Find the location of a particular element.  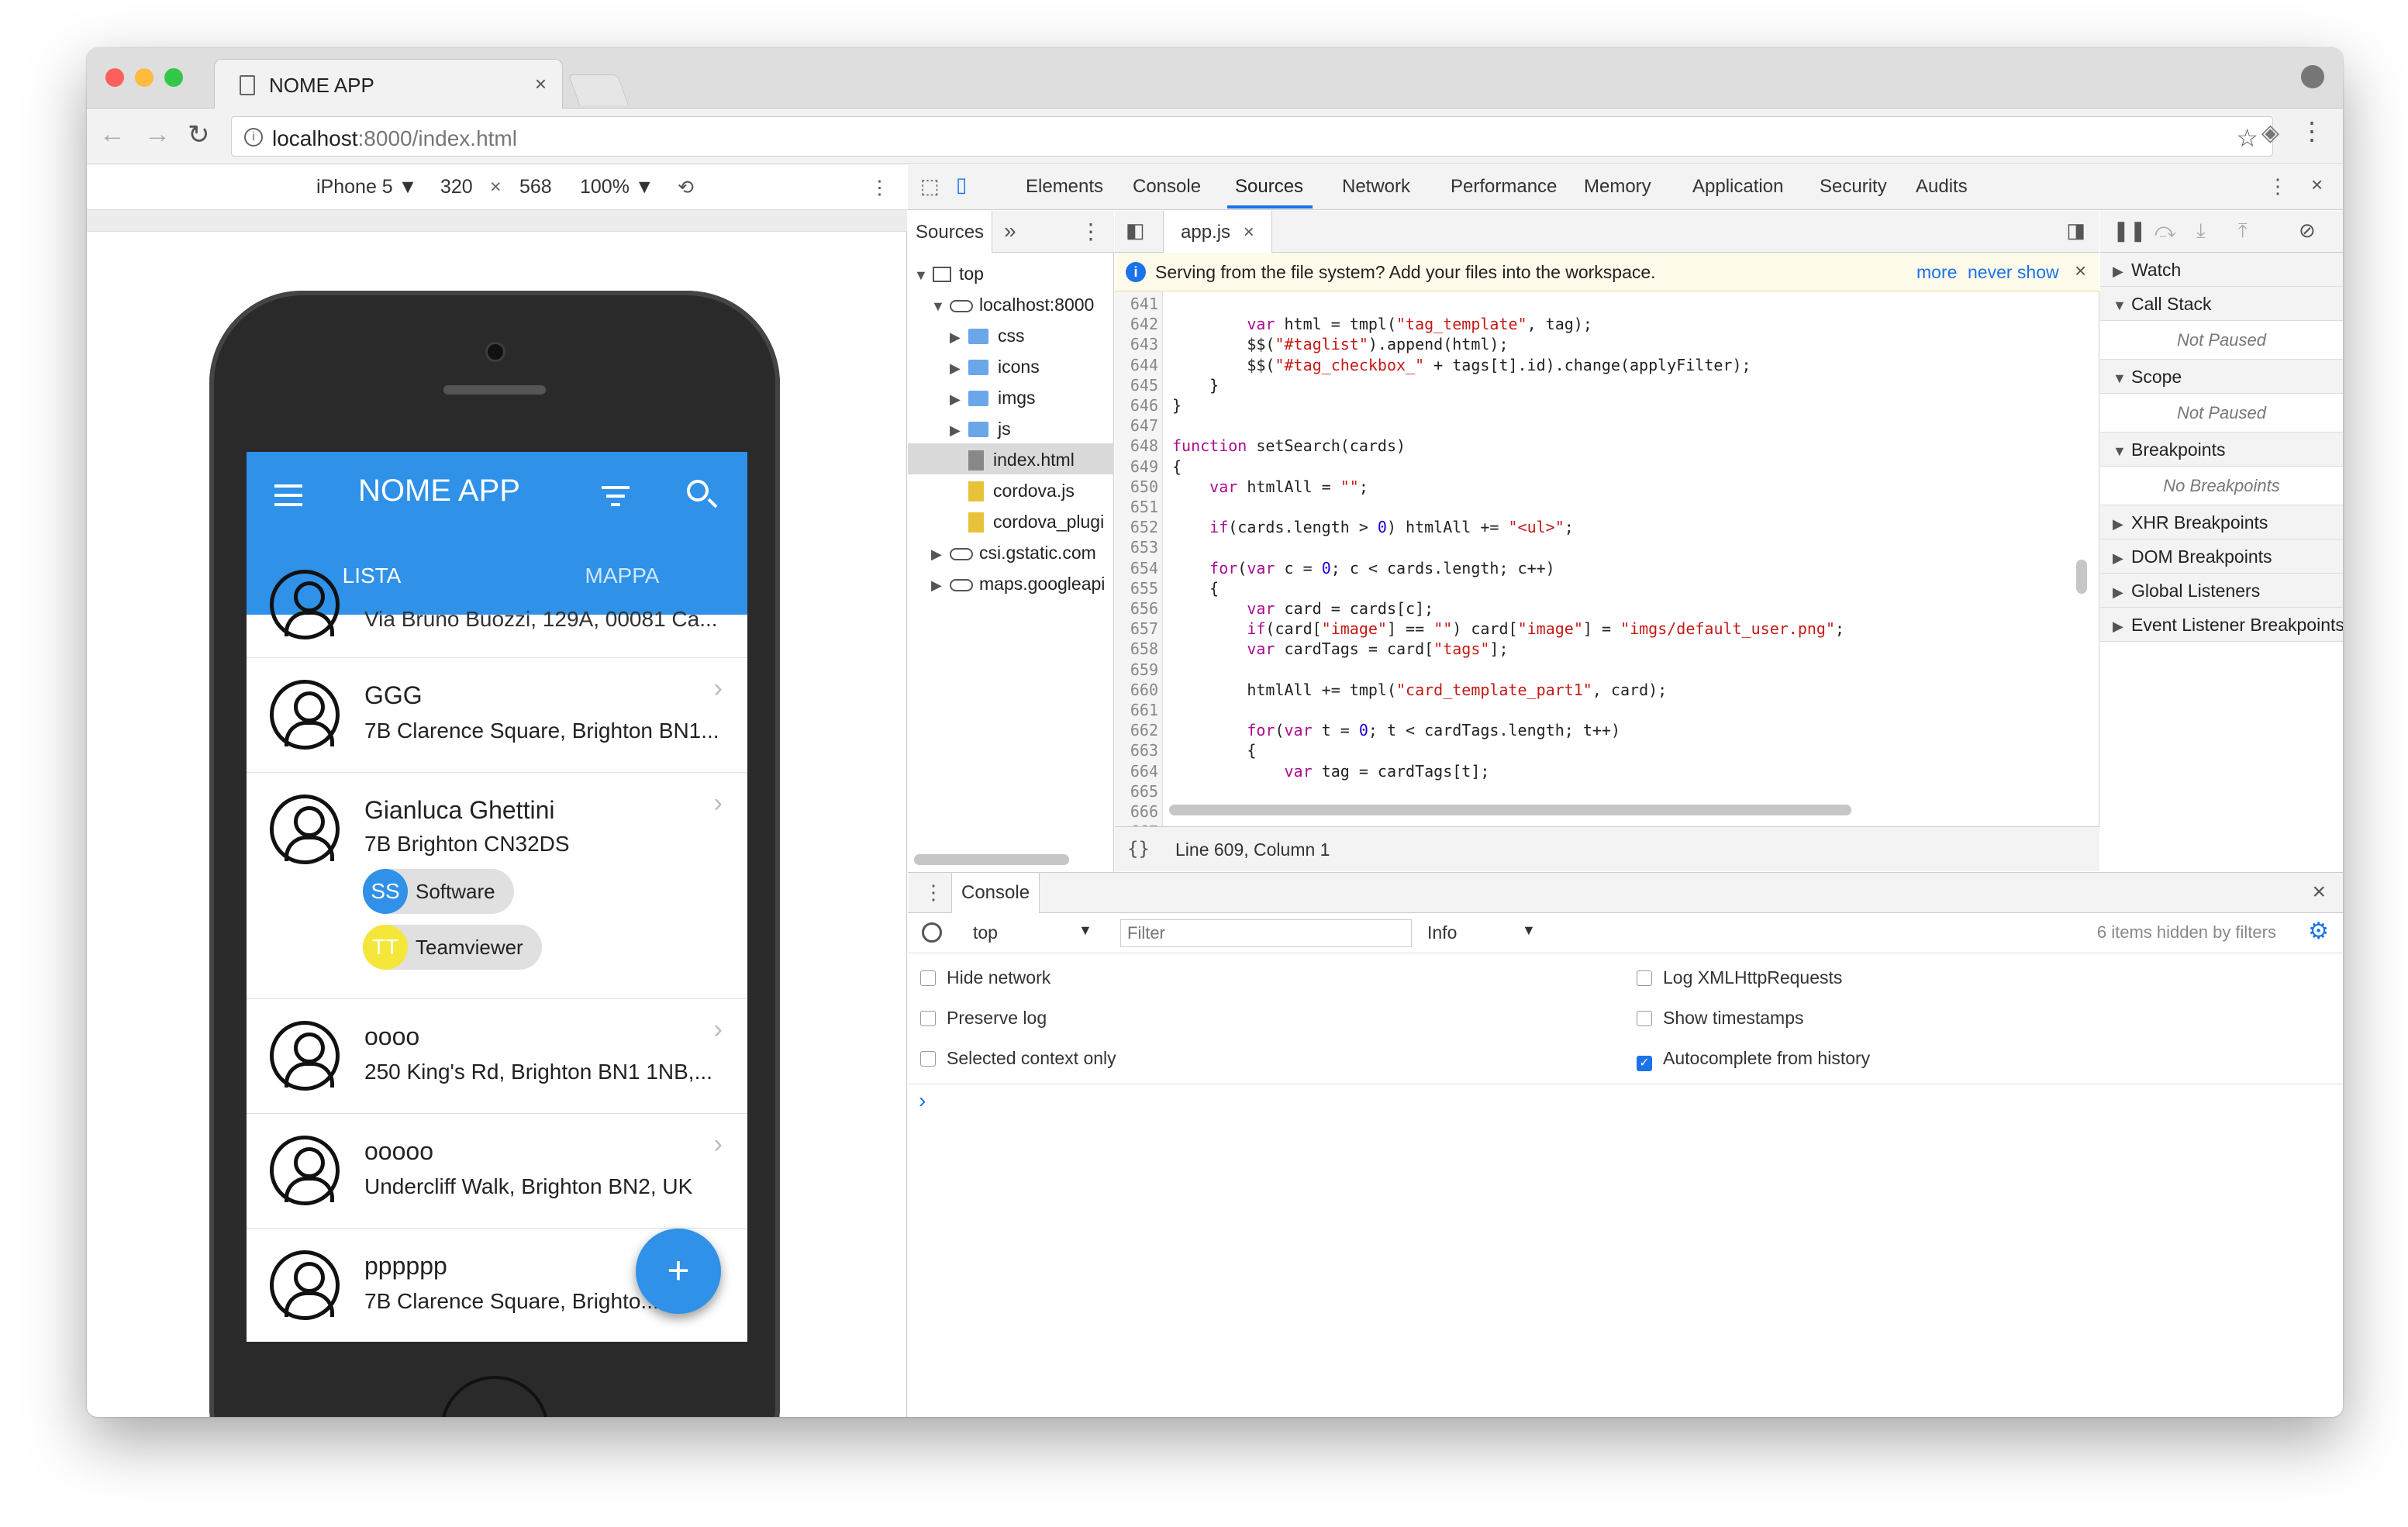

rotate-icon: ⟲ is located at coordinates (686, 187).